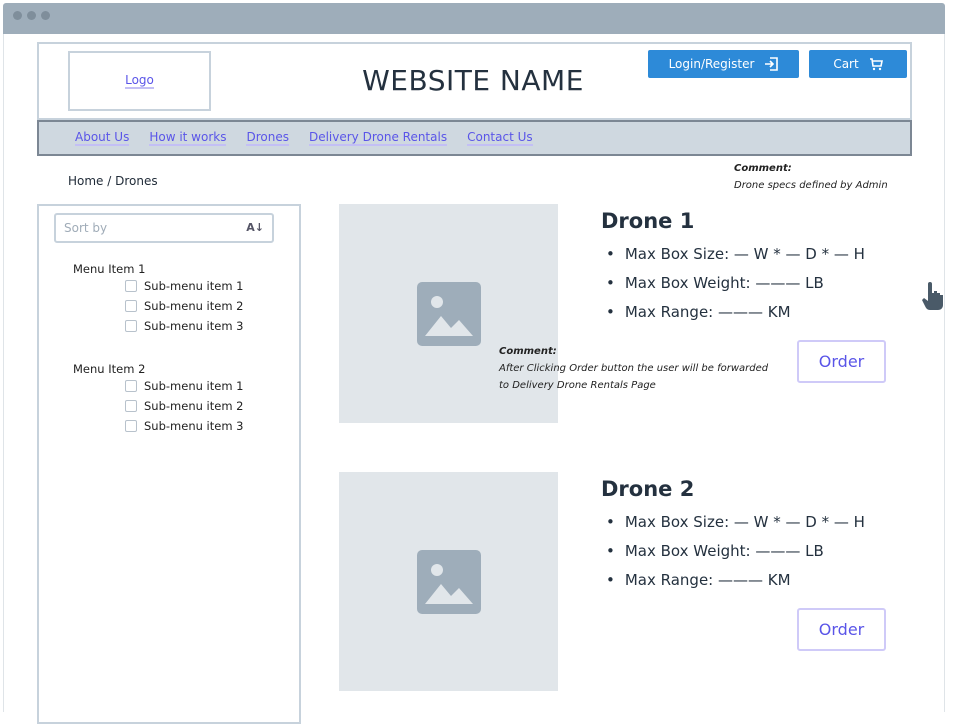 Image resolution: width=953 pixels, height=724 pixels. What do you see at coordinates (648, 489) in the screenshot?
I see `drone-2-title: Drone 2` at bounding box center [648, 489].